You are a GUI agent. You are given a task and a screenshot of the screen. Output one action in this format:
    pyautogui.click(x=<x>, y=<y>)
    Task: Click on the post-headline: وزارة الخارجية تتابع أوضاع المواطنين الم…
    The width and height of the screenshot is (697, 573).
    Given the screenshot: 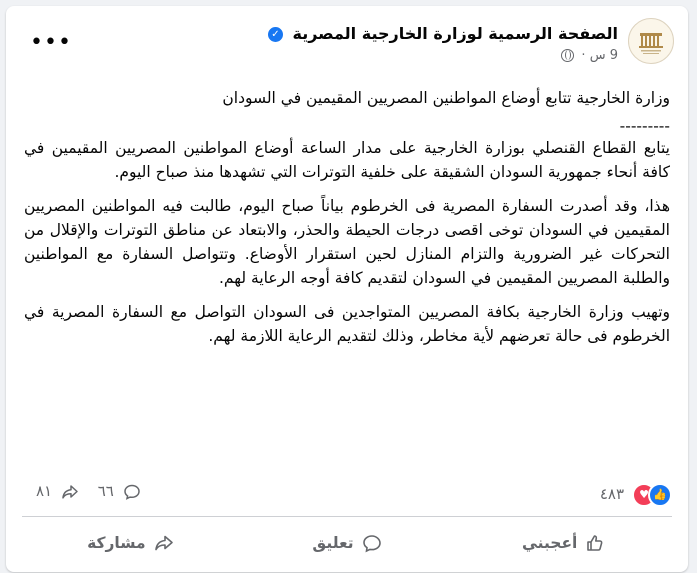 What is the action you would take?
    pyautogui.click(x=446, y=98)
    